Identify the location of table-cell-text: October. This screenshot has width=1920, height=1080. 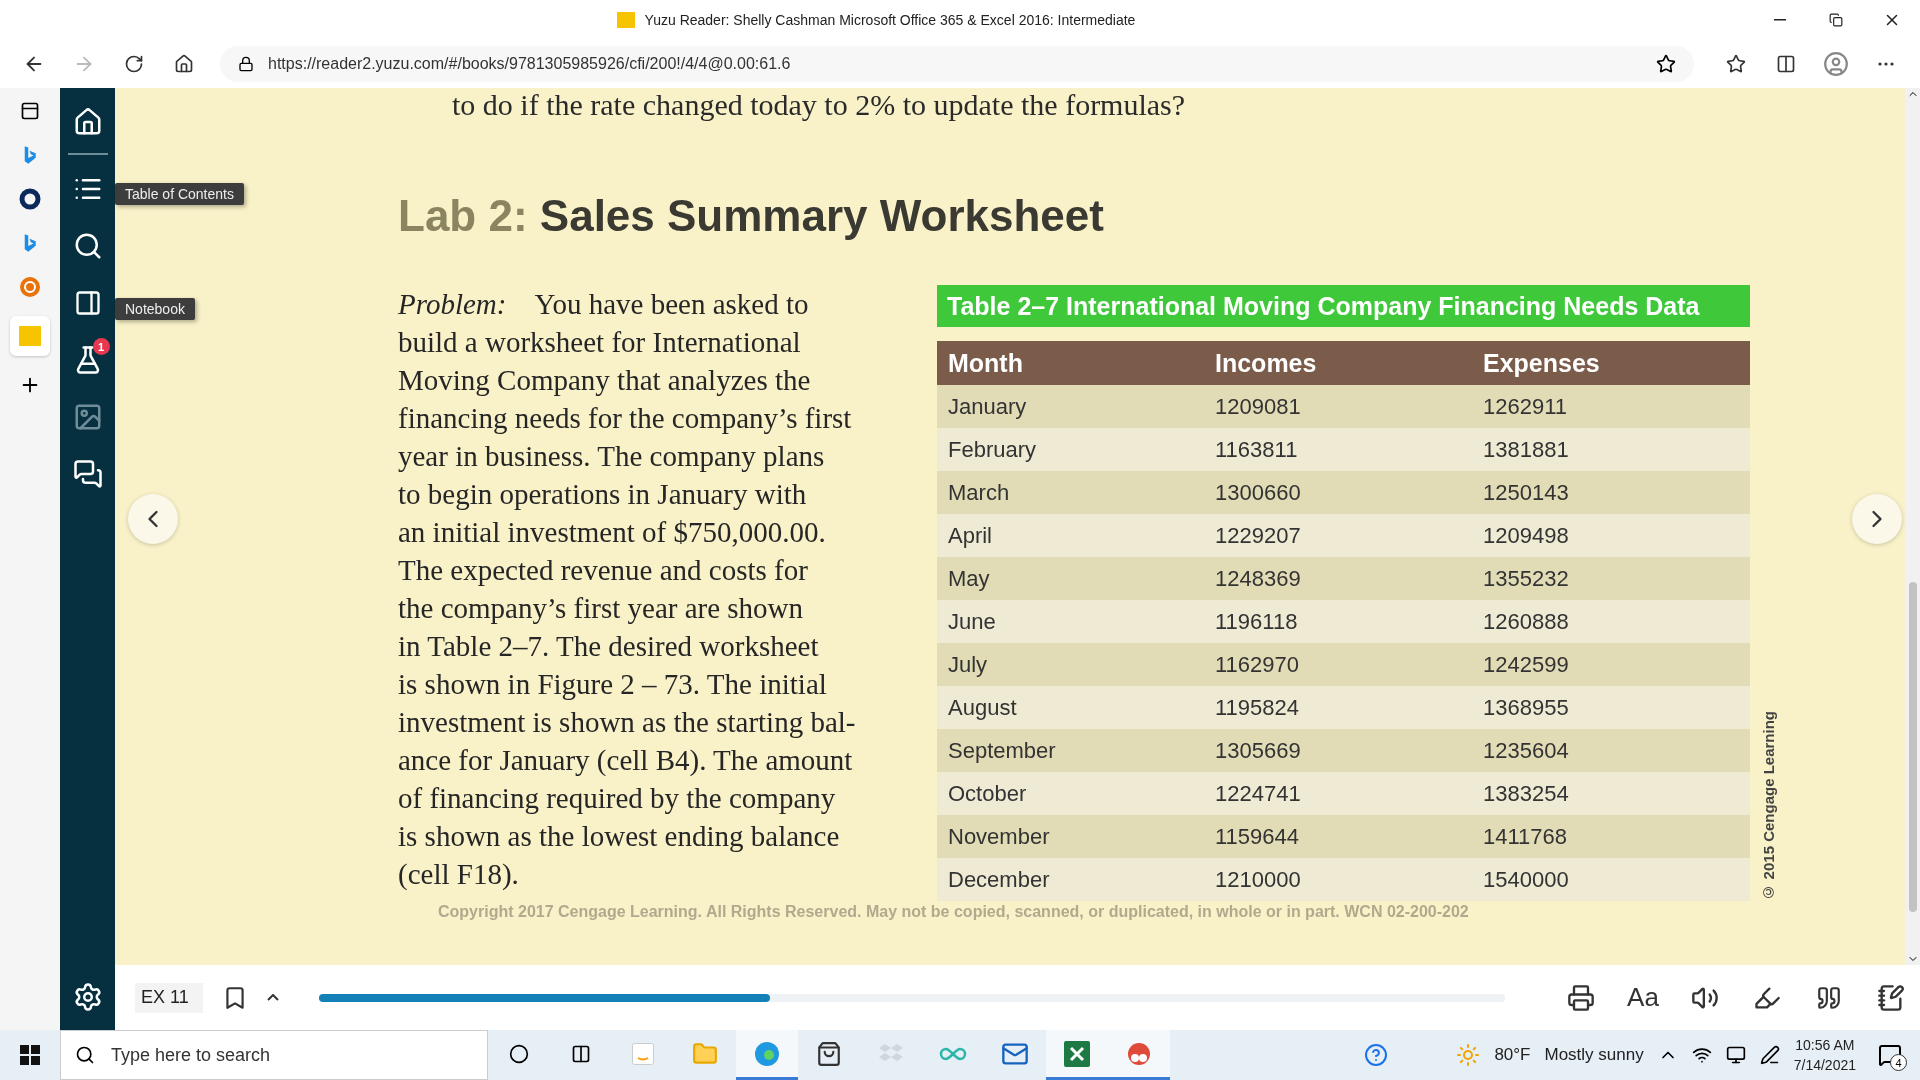
(987, 793).